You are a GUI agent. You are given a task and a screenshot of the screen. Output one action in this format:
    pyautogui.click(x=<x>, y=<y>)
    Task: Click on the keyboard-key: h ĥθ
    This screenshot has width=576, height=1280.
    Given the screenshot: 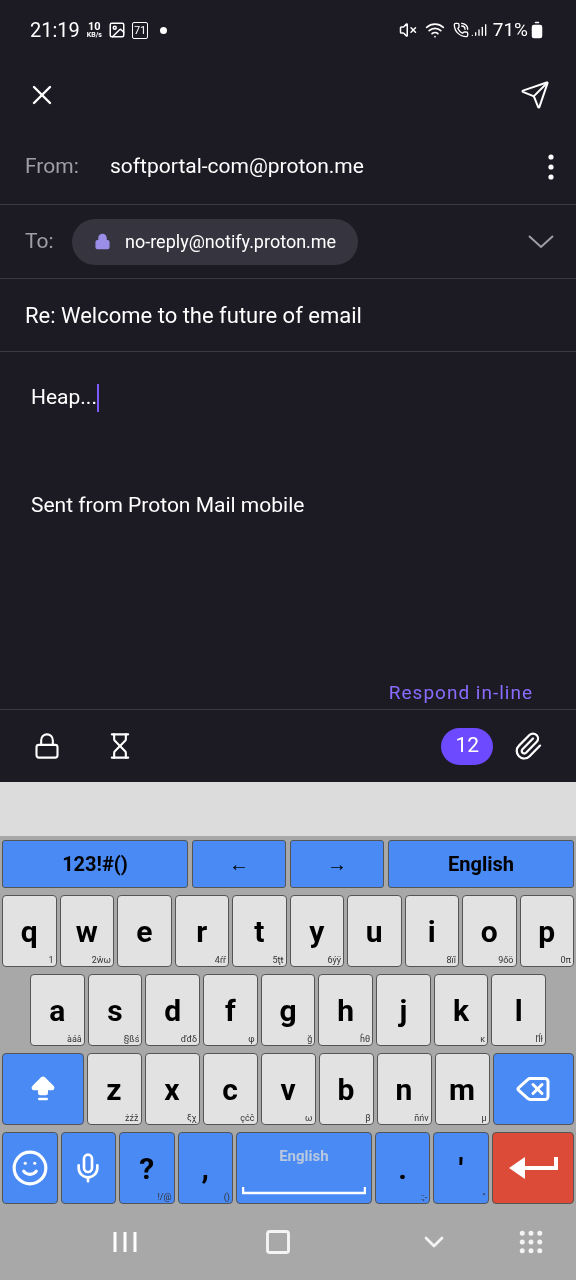 What is the action you would take?
    pyautogui.click(x=346, y=1010)
    